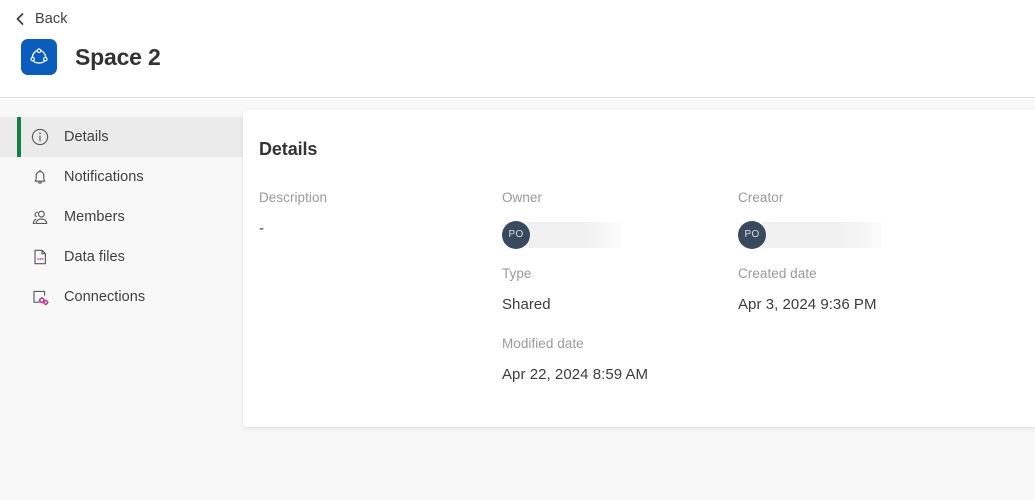 The image size is (1035, 500). Describe the element at coordinates (288, 149) in the screenshot. I see `details-heading: Details` at that location.